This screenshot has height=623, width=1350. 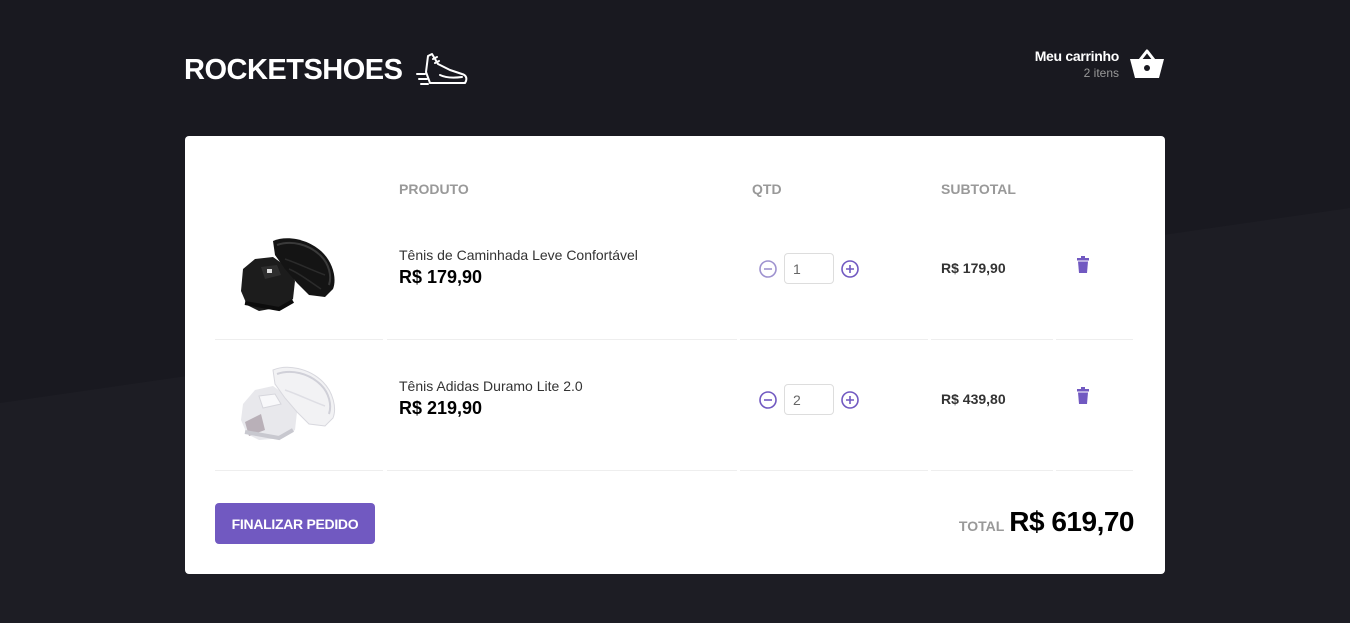 What do you see at coordinates (434, 189) in the screenshot?
I see `column-header-product: PRODUTO` at bounding box center [434, 189].